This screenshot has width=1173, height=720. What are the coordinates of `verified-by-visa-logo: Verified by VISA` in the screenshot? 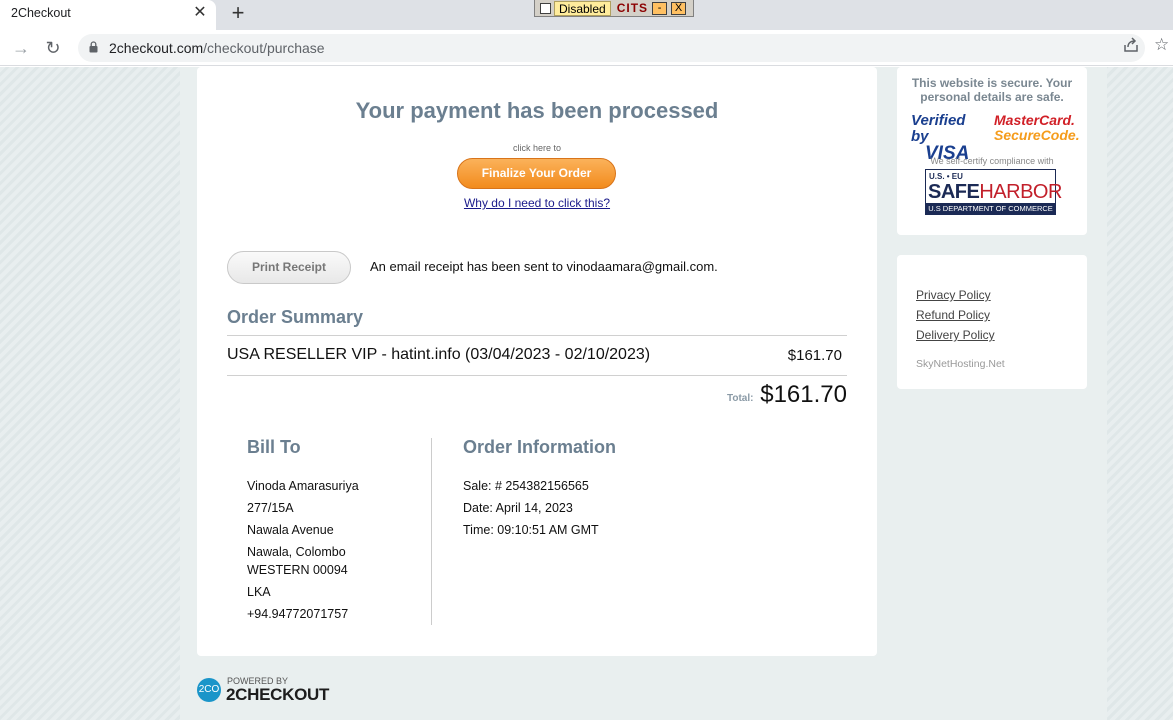 It's located at (948, 138).